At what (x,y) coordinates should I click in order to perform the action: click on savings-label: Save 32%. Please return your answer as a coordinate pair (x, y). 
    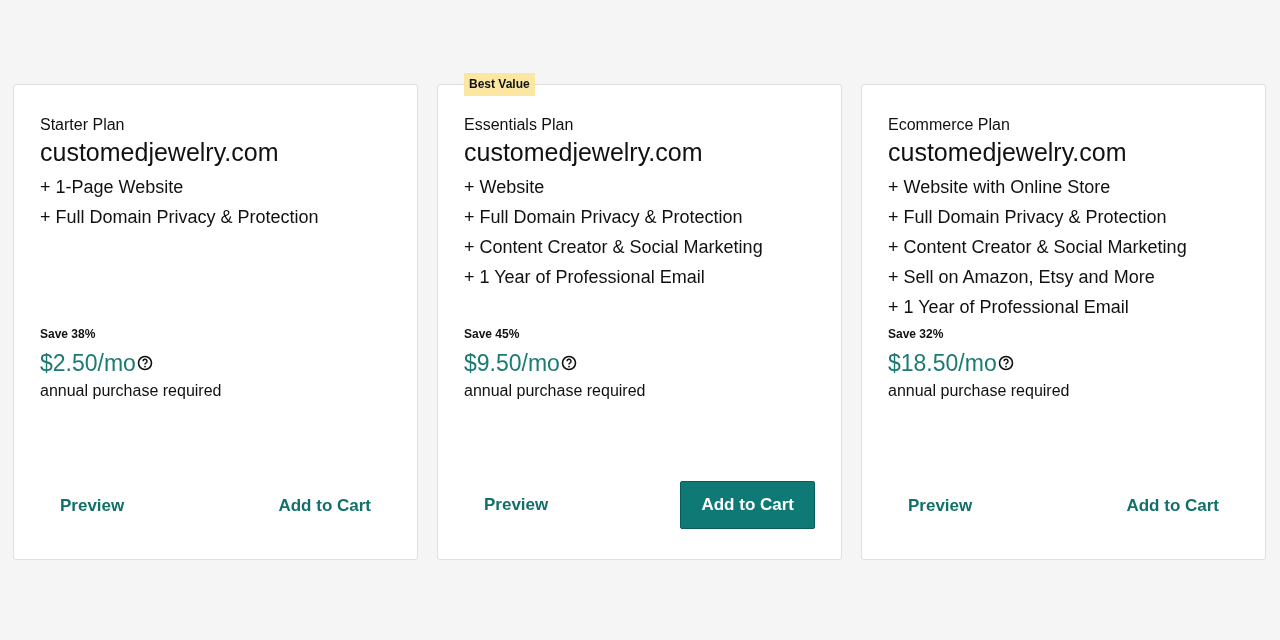
    Looking at the image, I should click on (916, 334).